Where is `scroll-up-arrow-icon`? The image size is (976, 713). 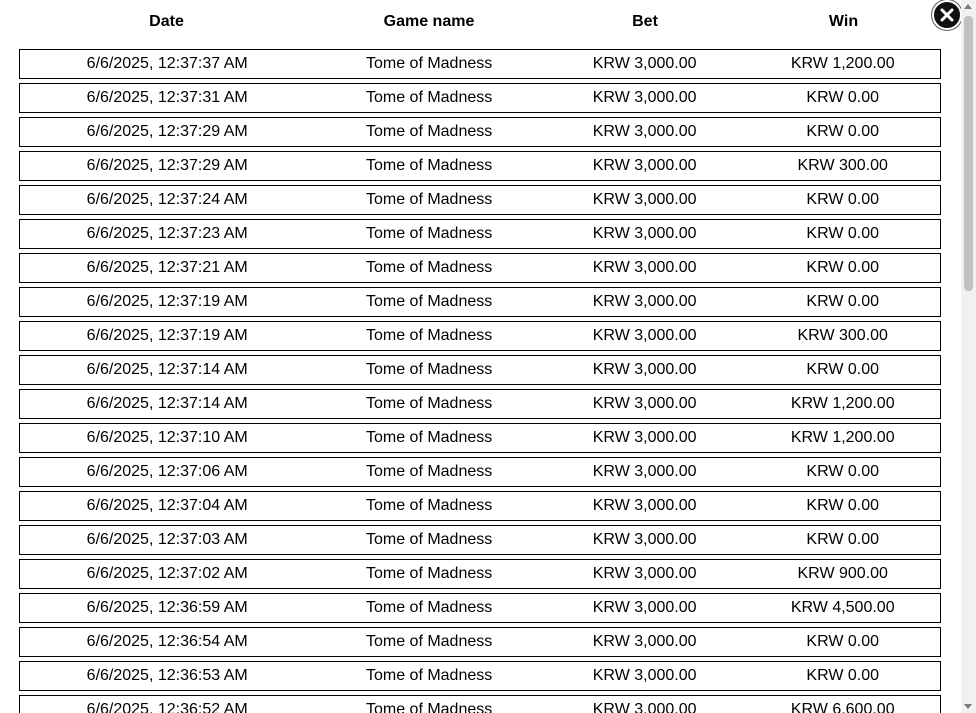
scroll-up-arrow-icon is located at coordinates (968, 6).